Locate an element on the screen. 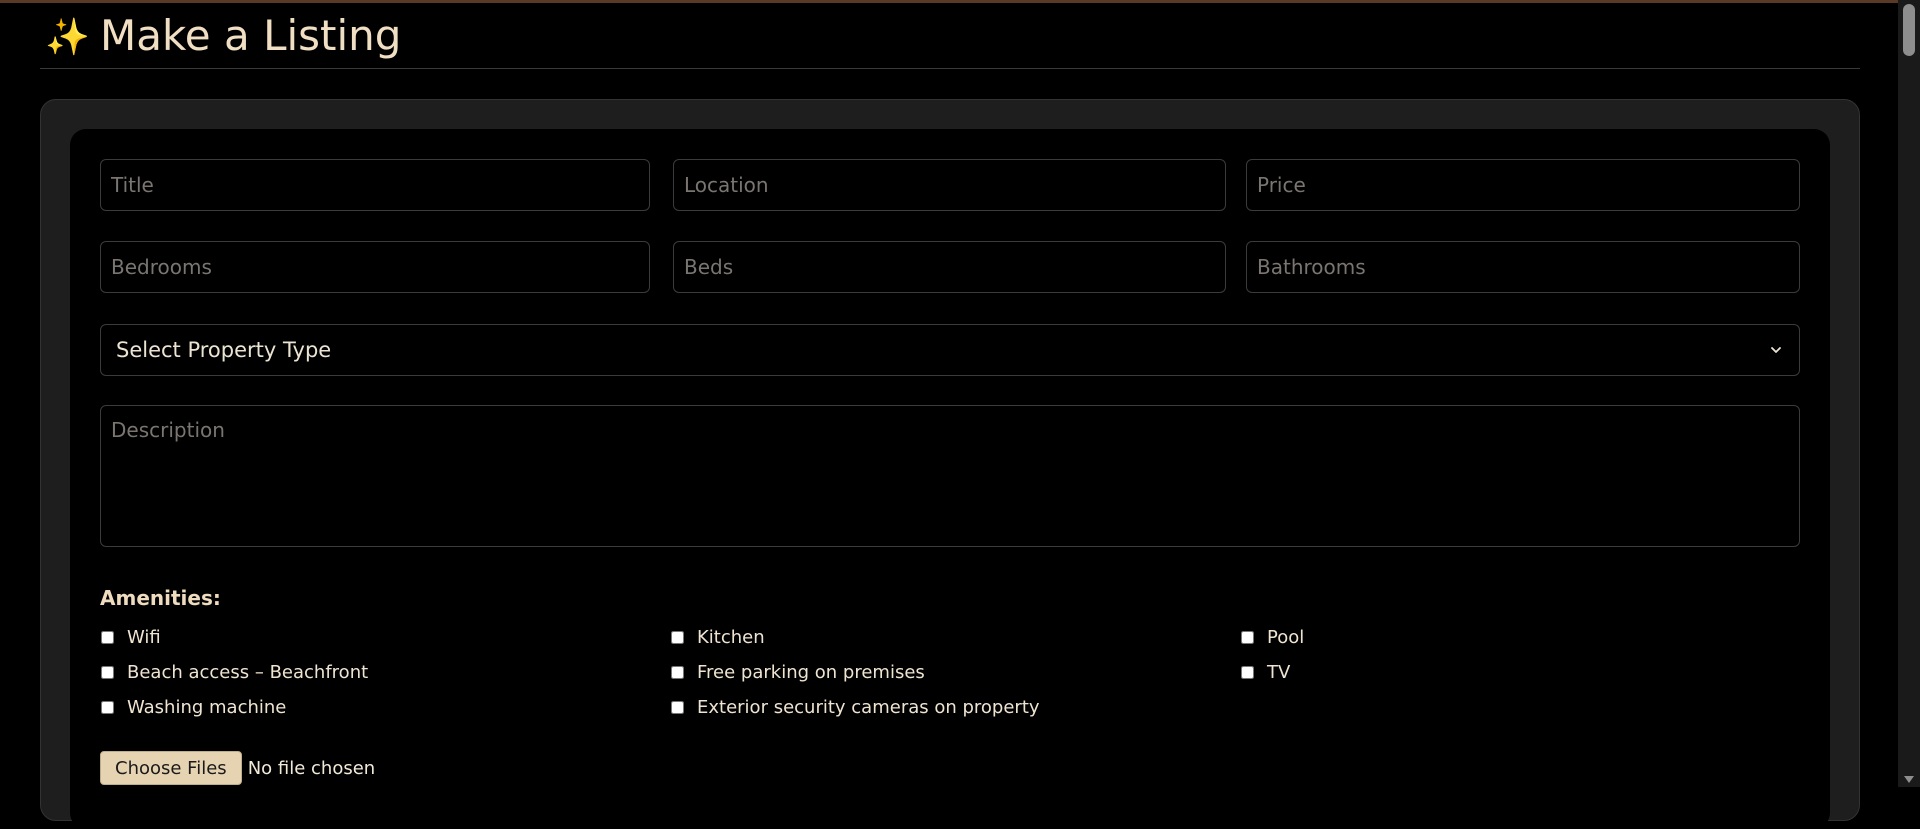 This screenshot has width=1920, height=829. amenity-washing-machine: Washing machine is located at coordinates (193, 707).